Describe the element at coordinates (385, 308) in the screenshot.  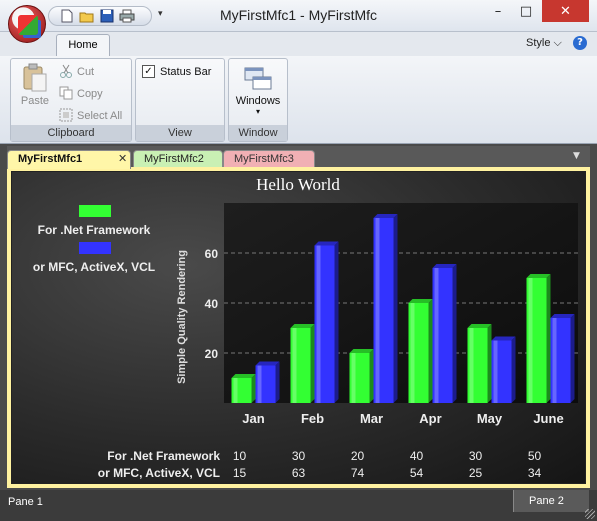
I see `bar-mfc-mar` at that location.